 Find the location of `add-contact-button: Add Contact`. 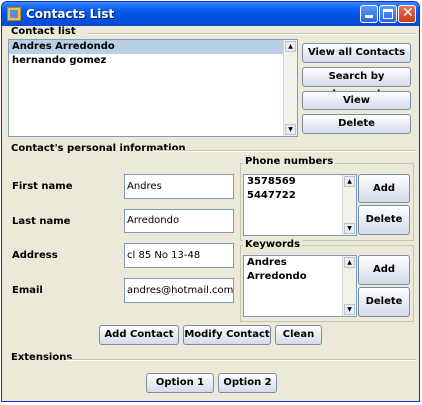

add-contact-button: Add Contact is located at coordinates (139, 335).